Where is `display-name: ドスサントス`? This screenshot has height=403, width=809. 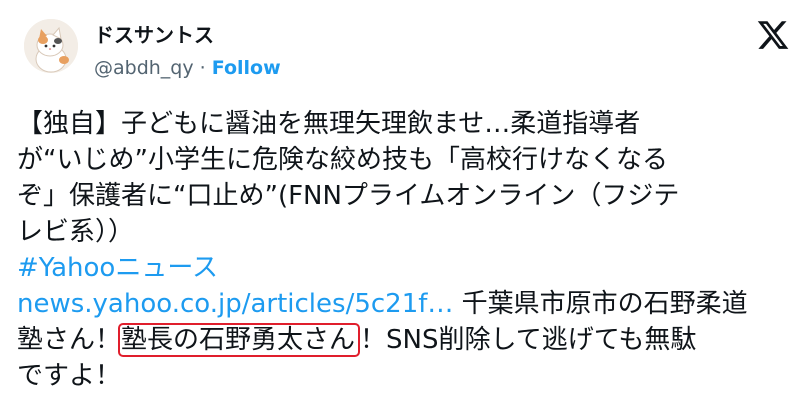
display-name: ドスサントス is located at coordinates (154, 35).